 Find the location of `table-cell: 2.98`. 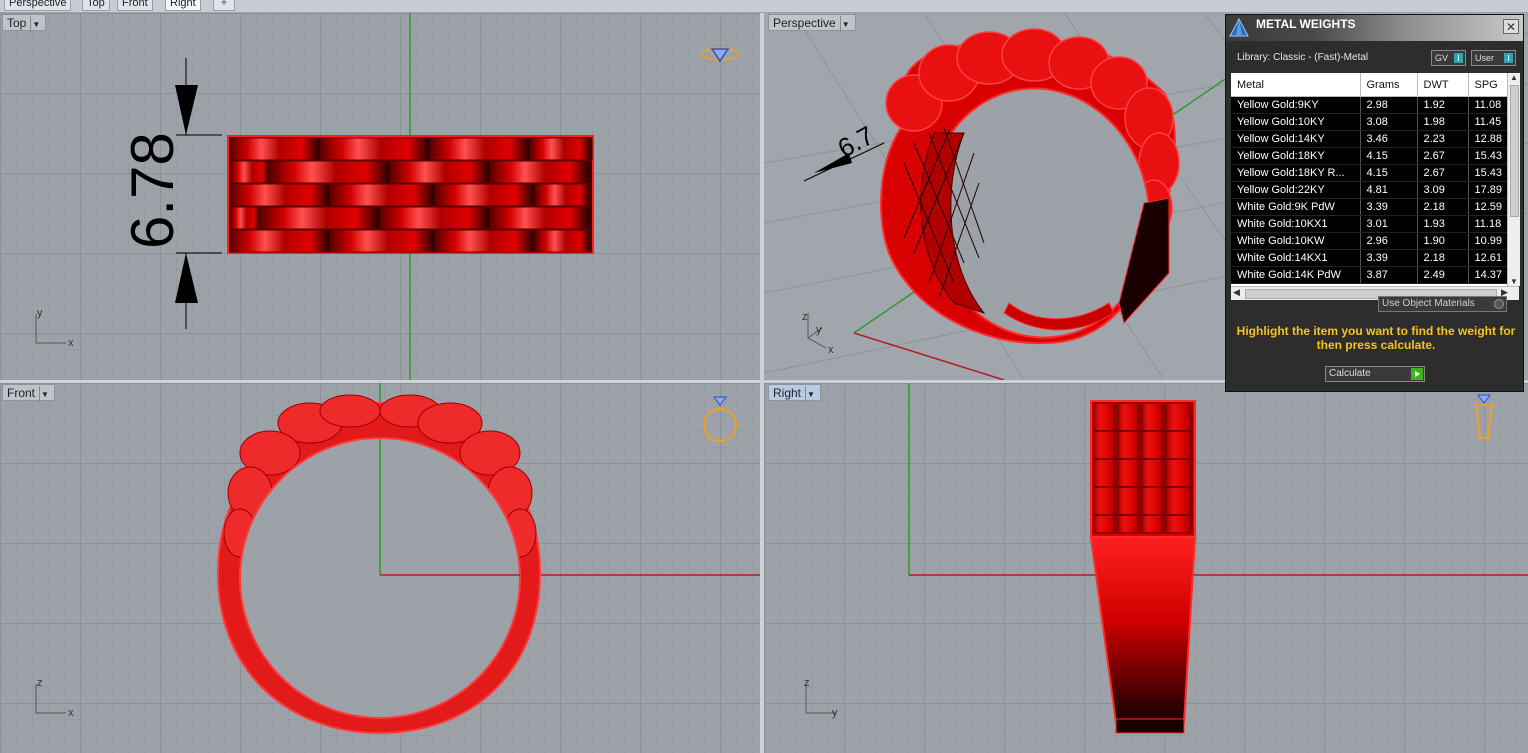

table-cell: 2.98 is located at coordinates (1389, 105).